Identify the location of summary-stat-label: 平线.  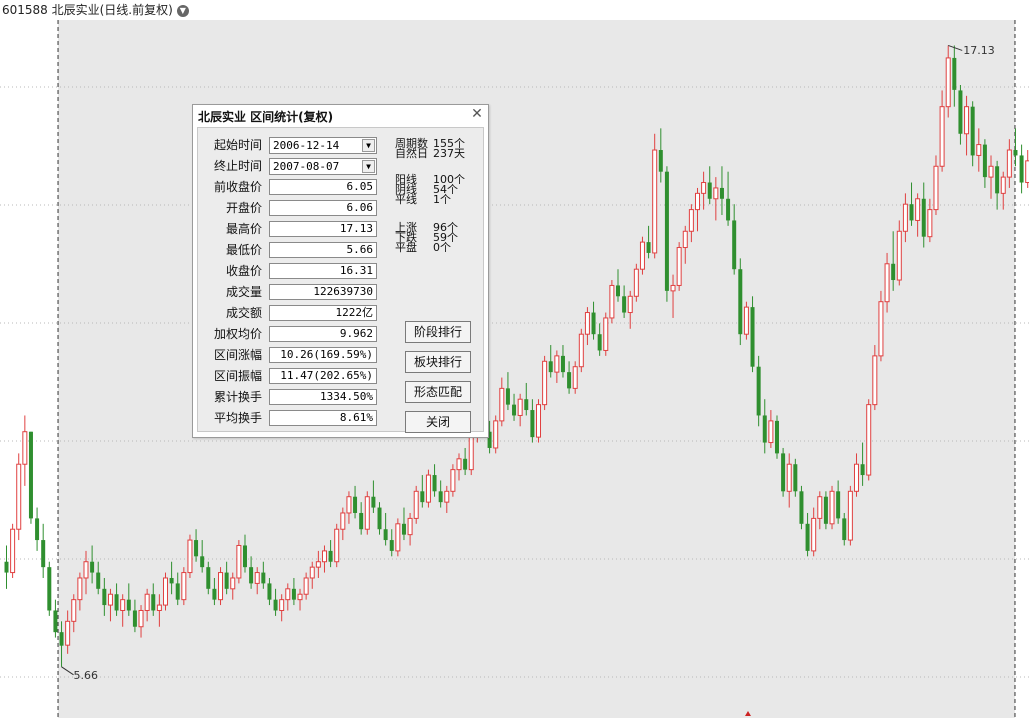
(406, 199).